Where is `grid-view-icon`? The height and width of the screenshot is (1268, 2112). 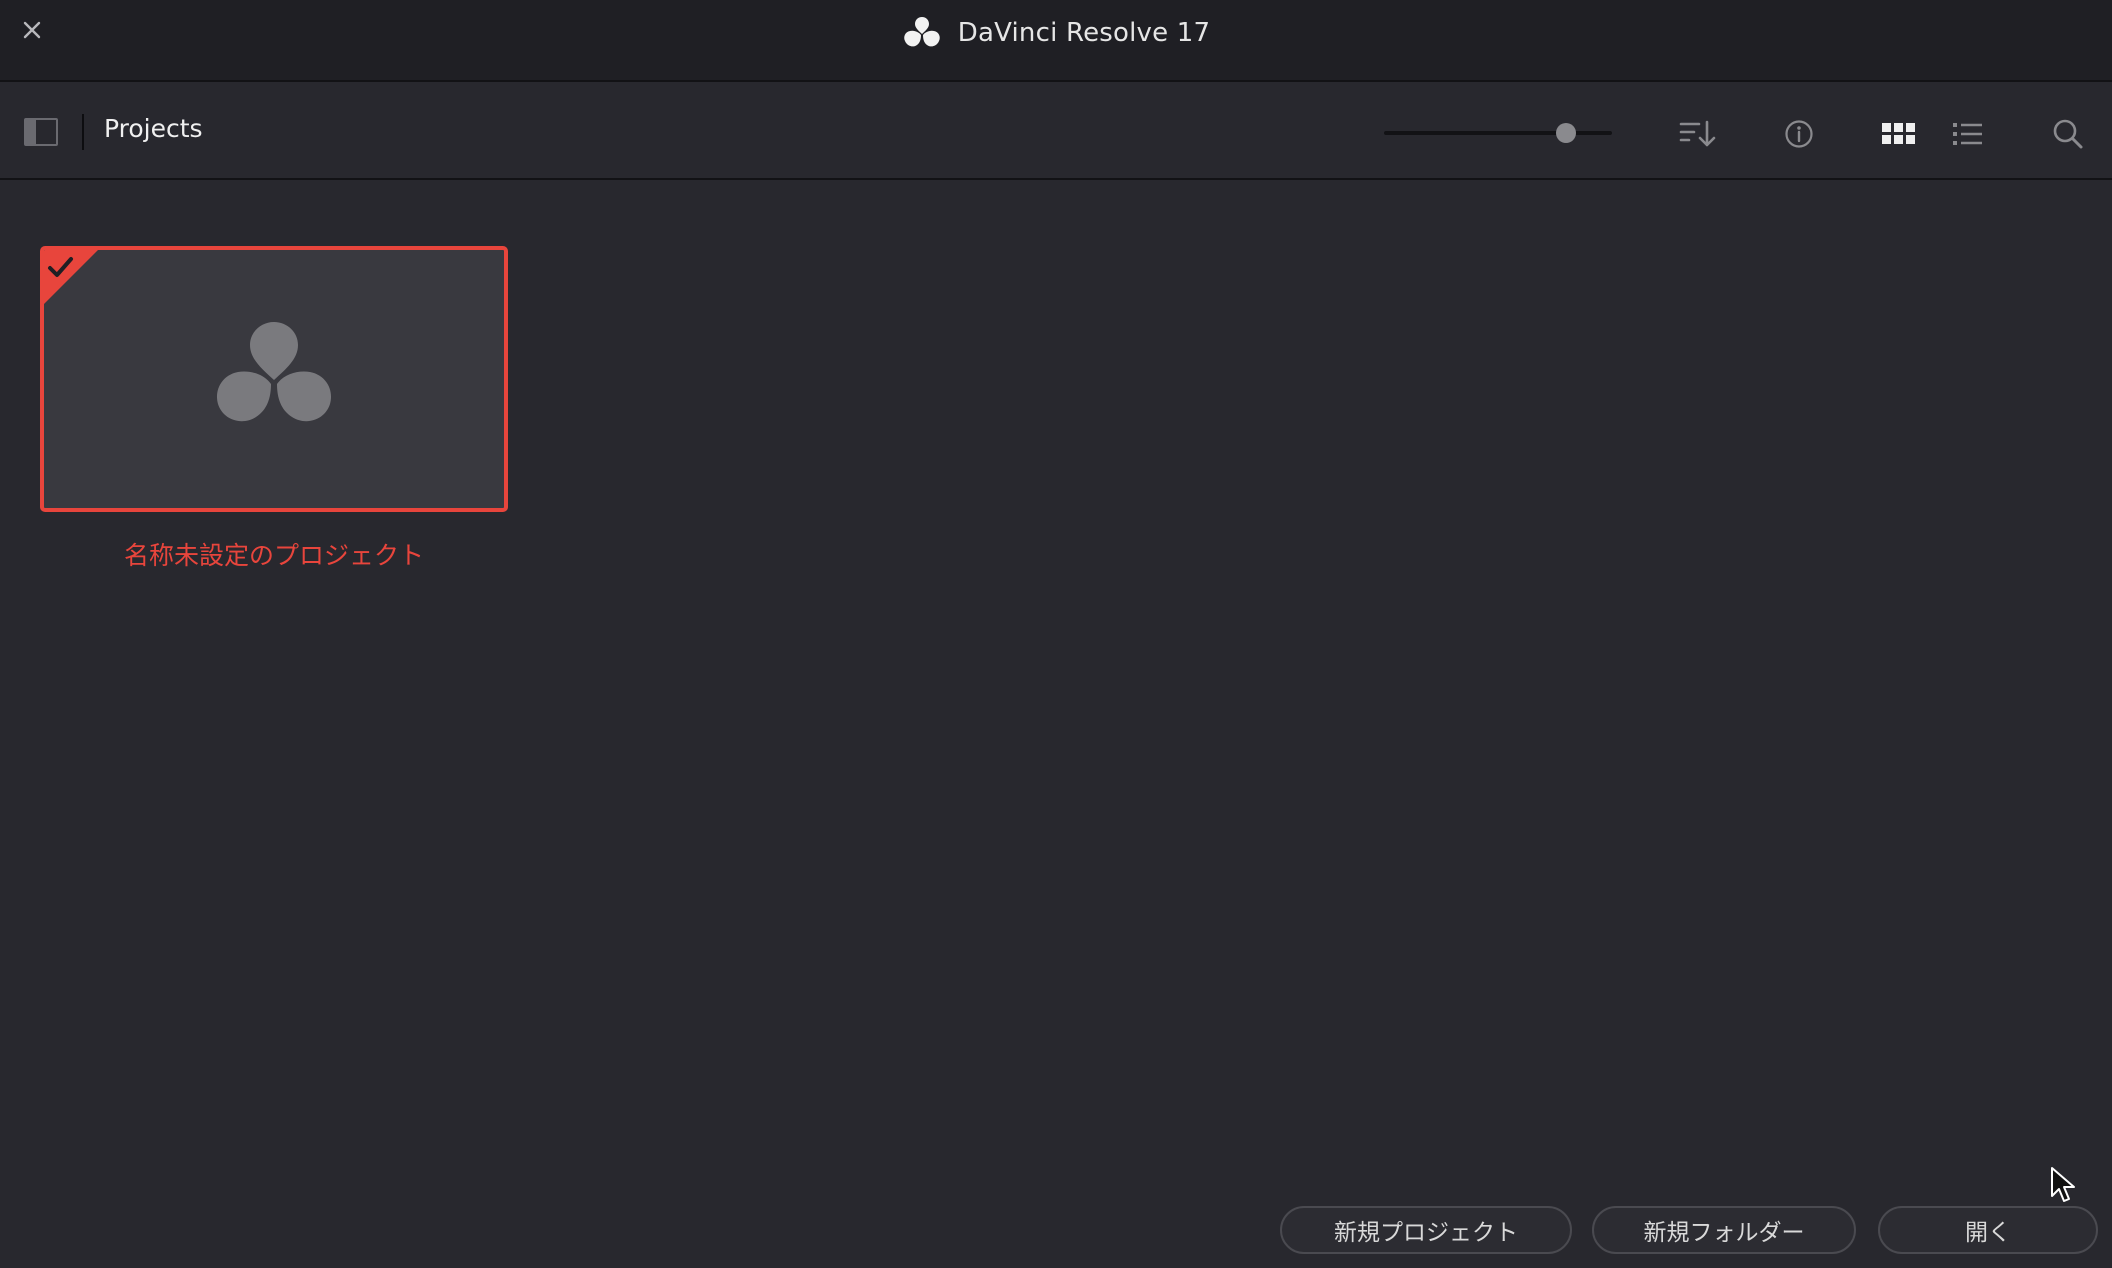
grid-view-icon is located at coordinates (1898, 133).